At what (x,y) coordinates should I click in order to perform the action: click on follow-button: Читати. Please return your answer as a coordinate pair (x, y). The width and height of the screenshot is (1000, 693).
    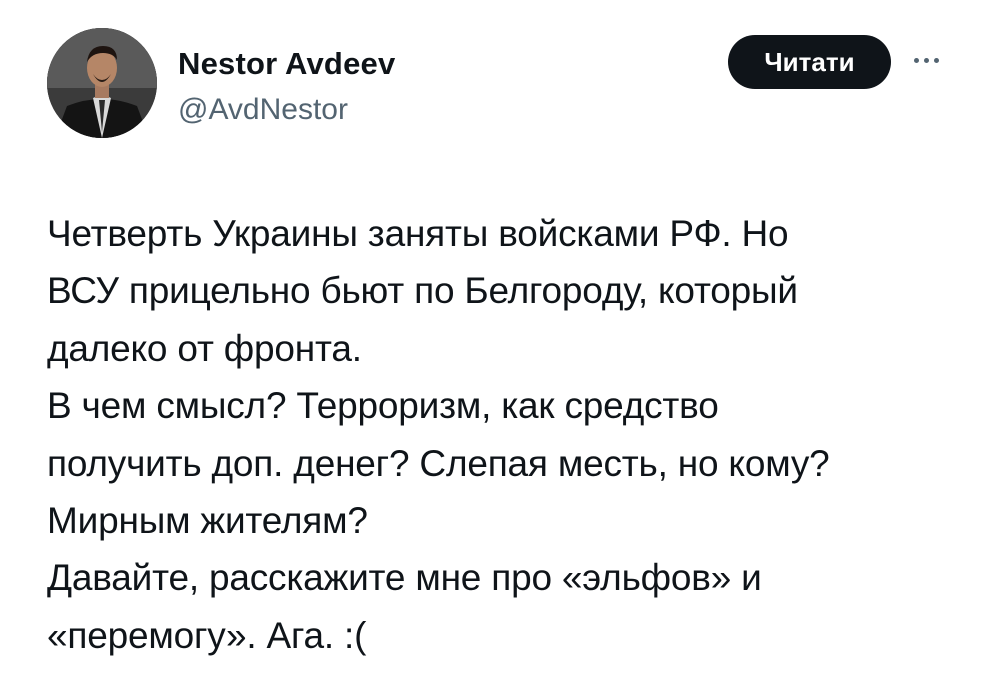
    Looking at the image, I should click on (809, 62).